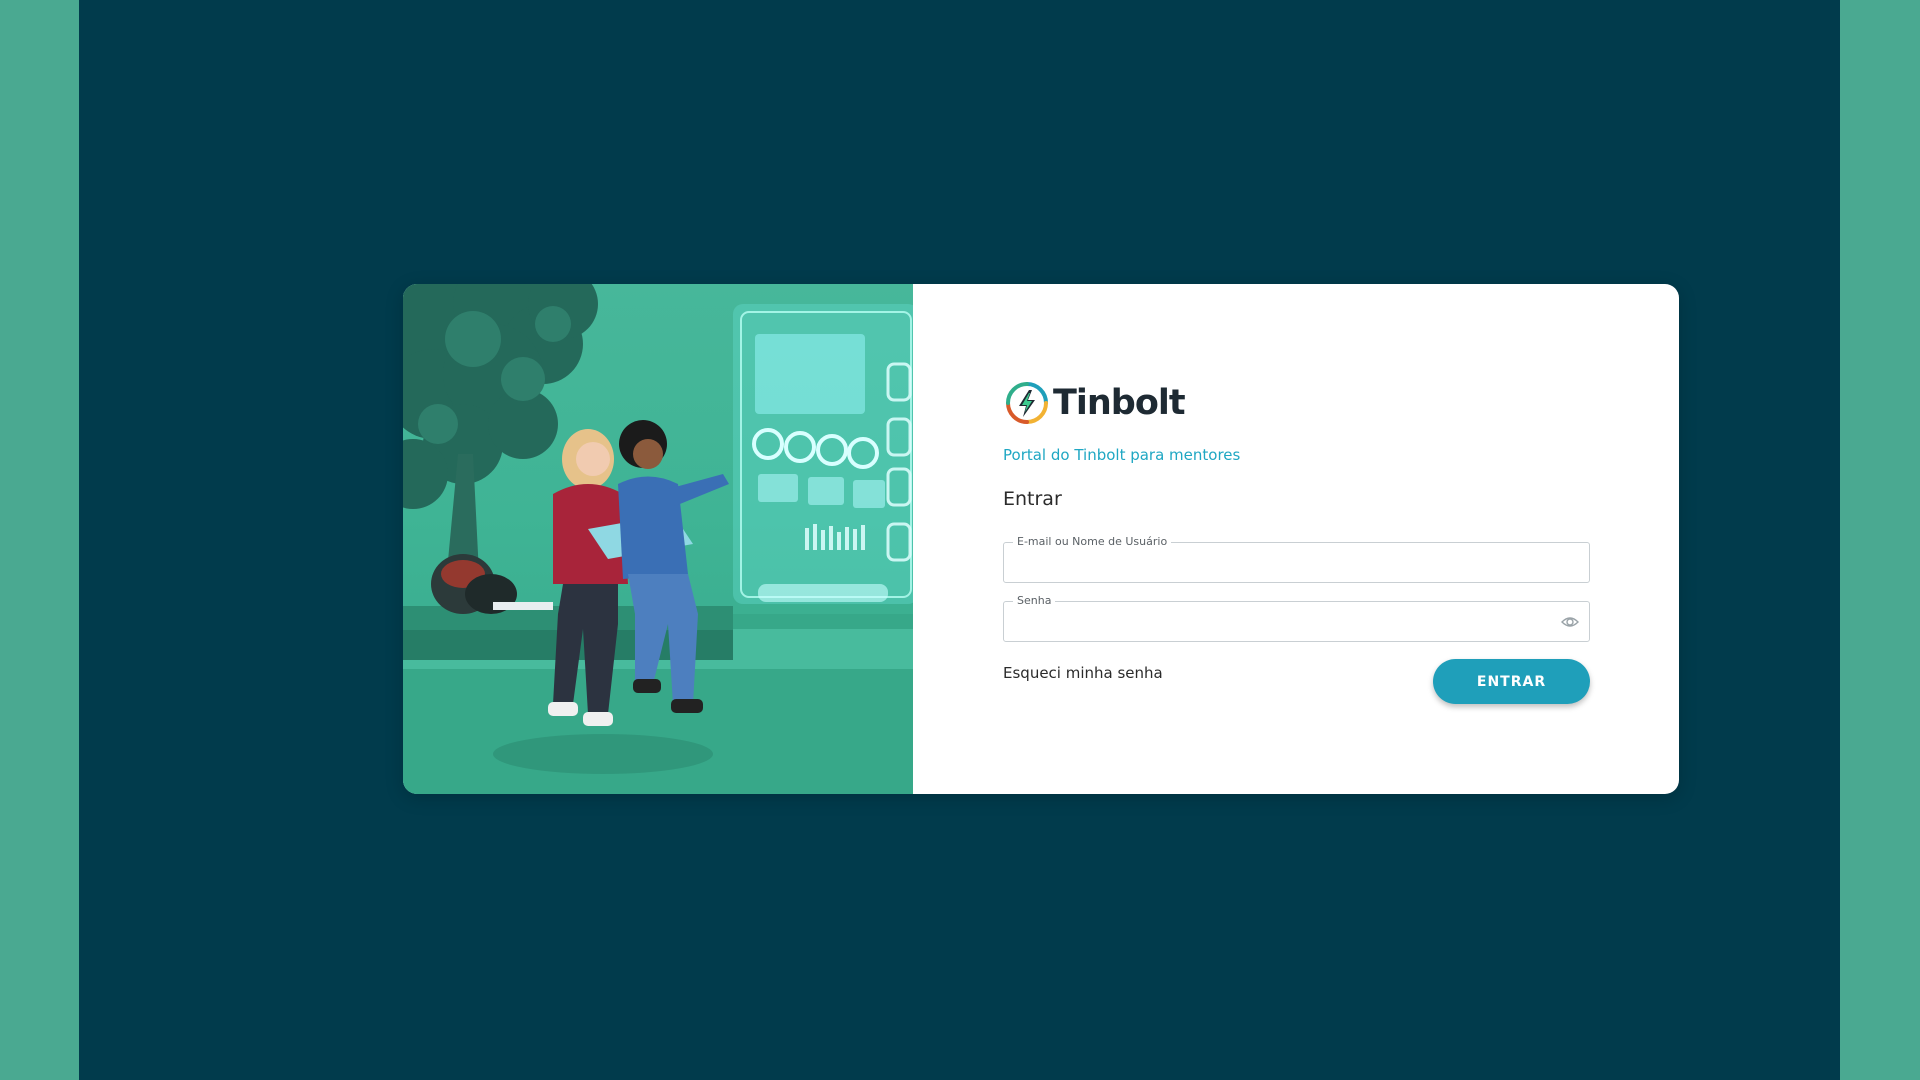 The height and width of the screenshot is (1080, 1920). Describe the element at coordinates (1083, 673) in the screenshot. I see `forgot-password-link: Esqueci minha senha` at that location.